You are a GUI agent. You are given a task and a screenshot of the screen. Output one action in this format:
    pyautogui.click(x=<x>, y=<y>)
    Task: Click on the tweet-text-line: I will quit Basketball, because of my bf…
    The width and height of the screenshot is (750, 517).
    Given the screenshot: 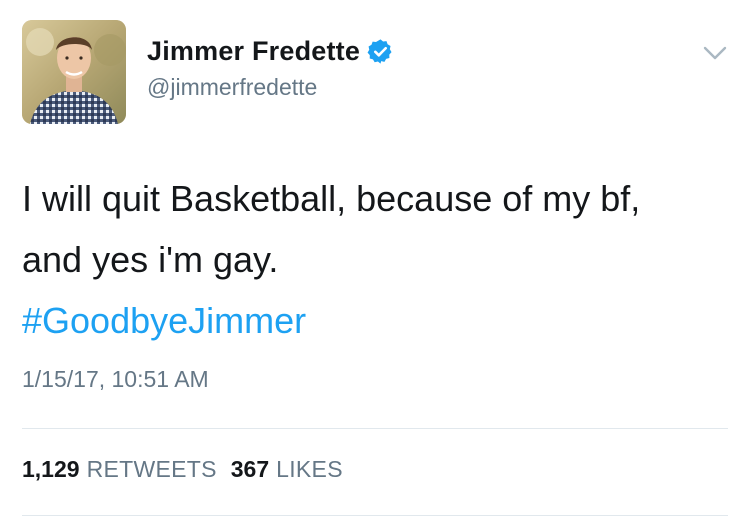 What is the action you would take?
    pyautogui.click(x=331, y=198)
    